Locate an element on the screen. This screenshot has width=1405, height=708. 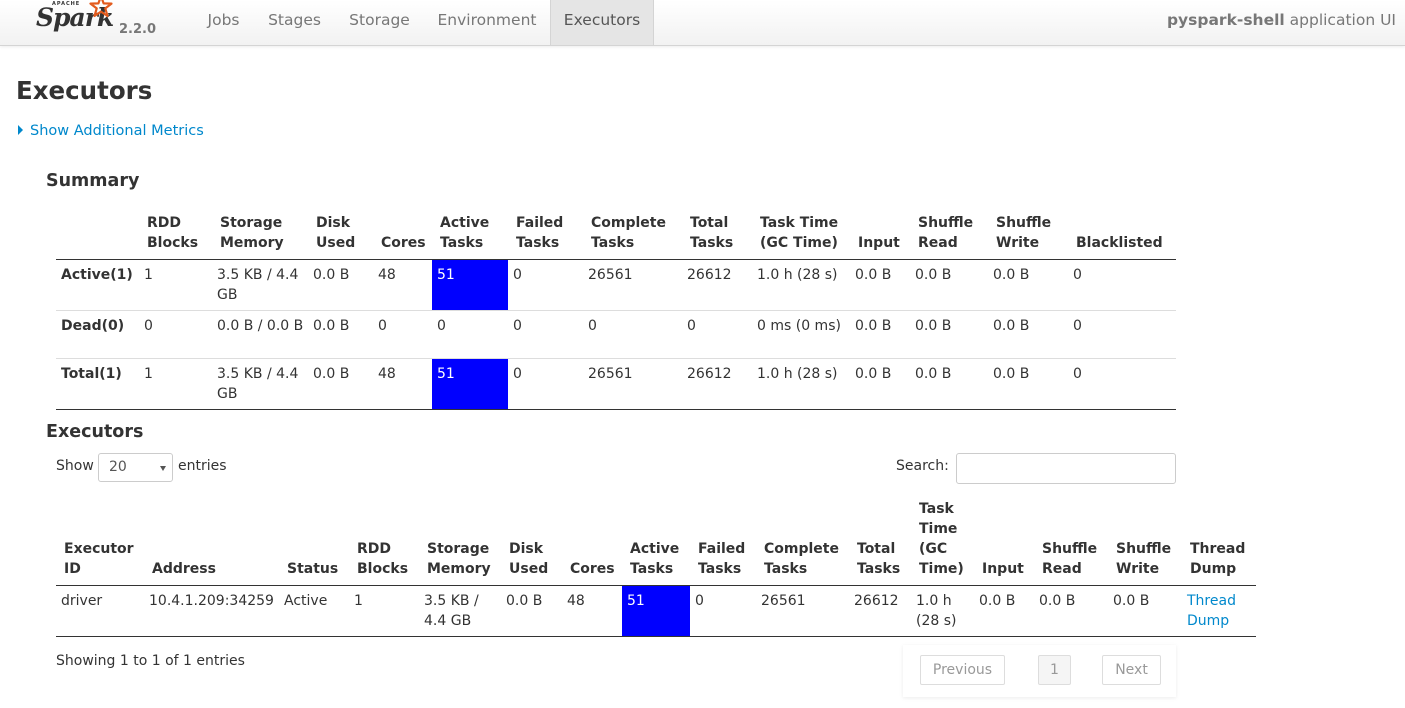
application-title: pyspark-shell application UI is located at coordinates (1281, 20).